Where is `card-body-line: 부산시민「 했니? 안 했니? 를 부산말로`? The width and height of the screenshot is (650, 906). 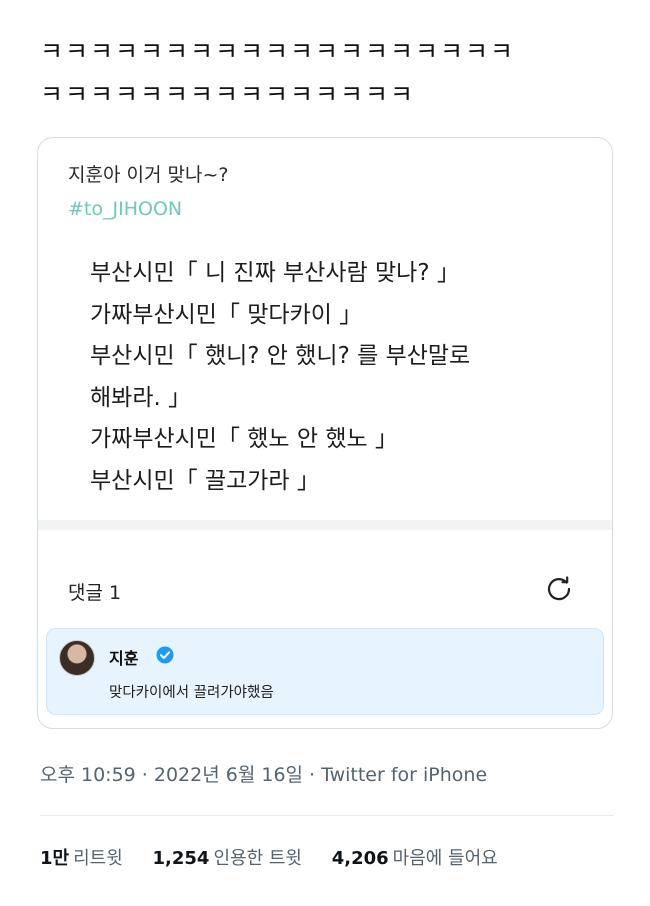
card-body-line: 부산시민「 했니? 안 했니? 를 부산말로 is located at coordinates (280, 356).